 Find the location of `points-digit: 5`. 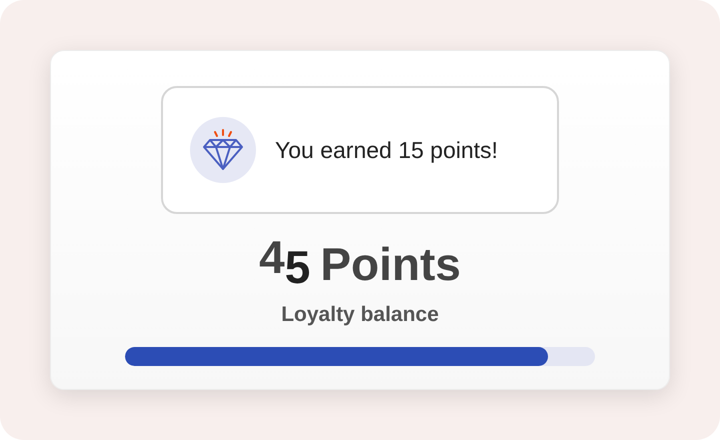

points-digit: 5 is located at coordinates (297, 267).